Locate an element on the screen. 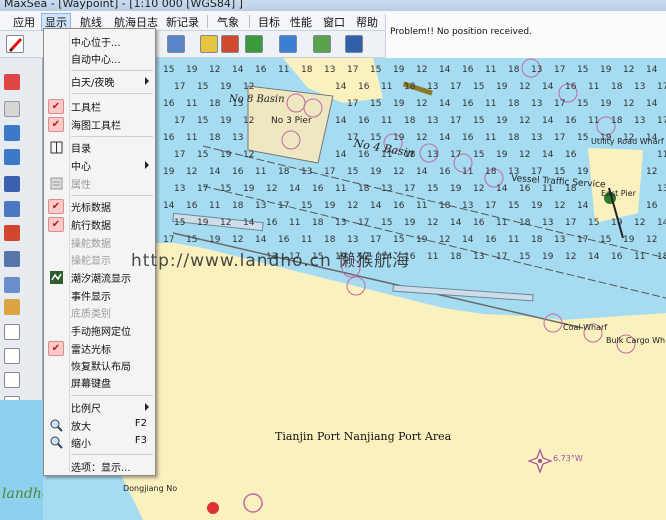 This screenshot has height=520, width=666. menu-item-screen-keyboard: 屏幕键盘 is located at coordinates (99, 382).